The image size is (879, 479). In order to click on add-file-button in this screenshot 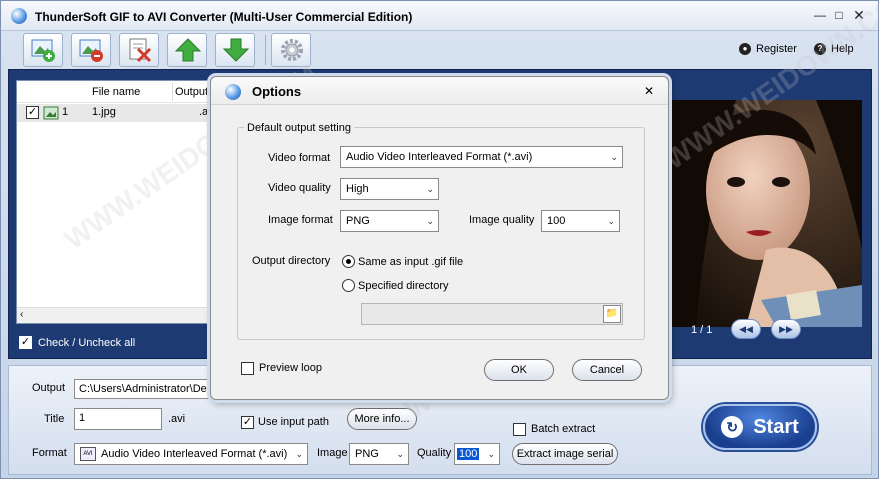, I will do `click(43, 50)`.